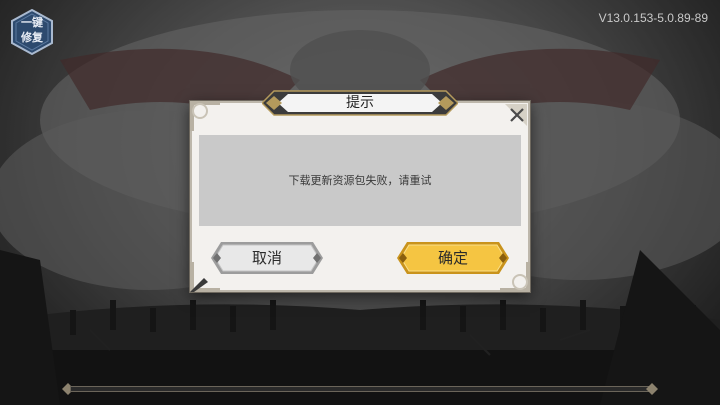 This screenshot has width=720, height=405. What do you see at coordinates (653, 18) in the screenshot?
I see `version-label: V13.0.153-5.0.89-89` at bounding box center [653, 18].